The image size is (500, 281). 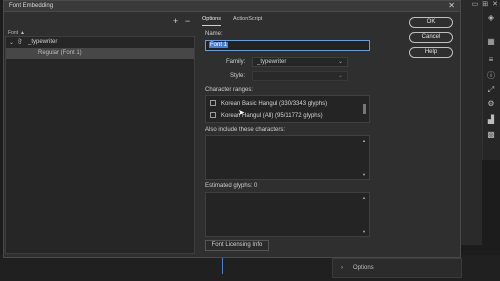 I want to click on include-characters-textarea: ▲ ▼, so click(x=287, y=157).